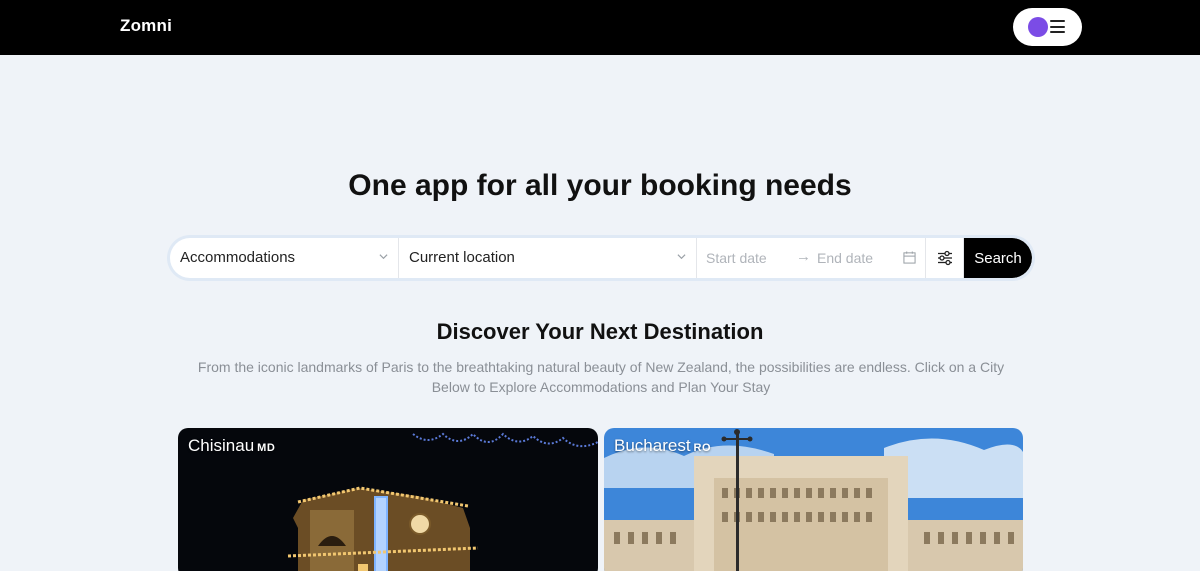  I want to click on end-date-input: End date, so click(845, 258).